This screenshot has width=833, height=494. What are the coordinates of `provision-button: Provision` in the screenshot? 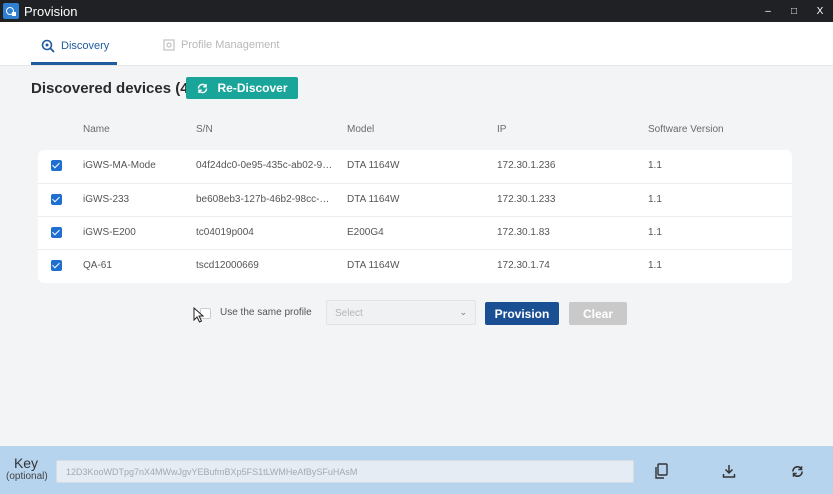 It's located at (522, 313).